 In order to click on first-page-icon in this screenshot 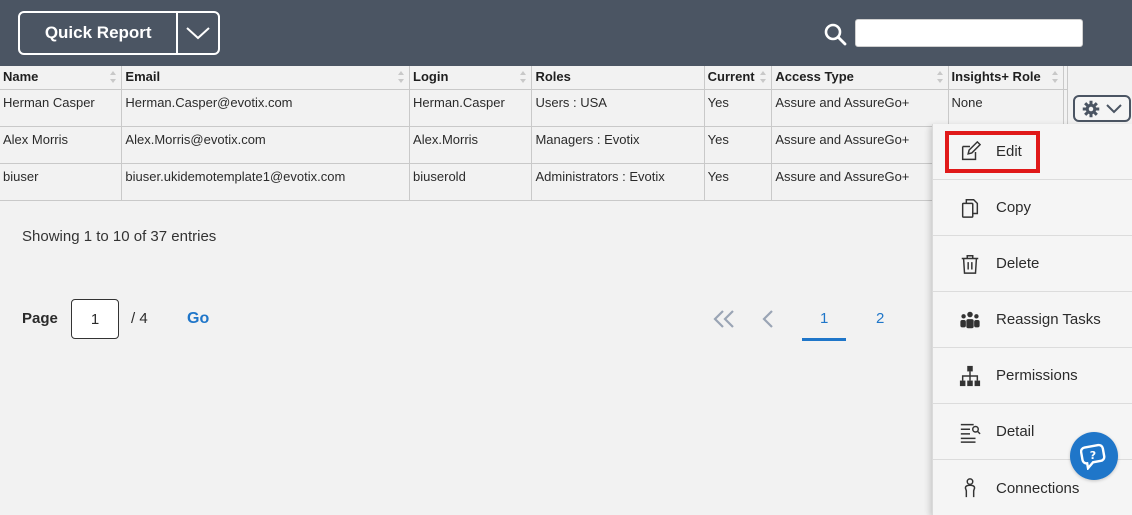, I will do `click(724, 319)`.